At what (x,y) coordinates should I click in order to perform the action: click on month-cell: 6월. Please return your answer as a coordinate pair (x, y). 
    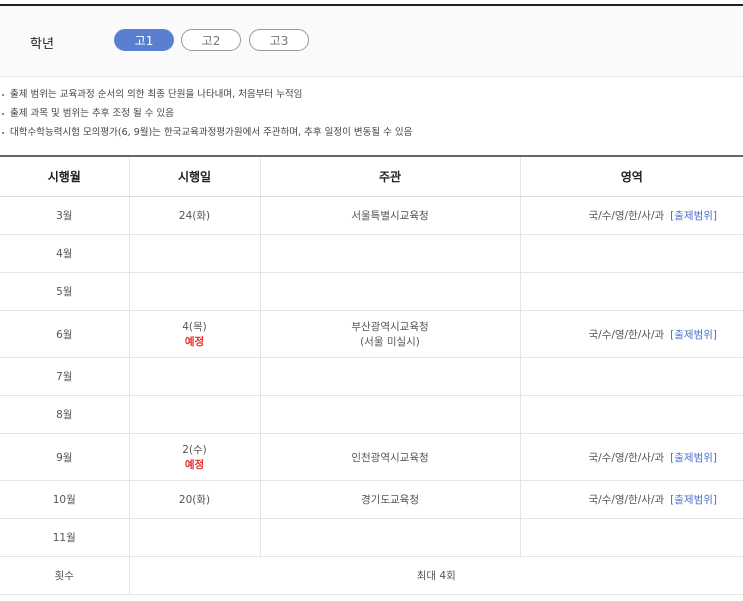
    Looking at the image, I should click on (64, 334).